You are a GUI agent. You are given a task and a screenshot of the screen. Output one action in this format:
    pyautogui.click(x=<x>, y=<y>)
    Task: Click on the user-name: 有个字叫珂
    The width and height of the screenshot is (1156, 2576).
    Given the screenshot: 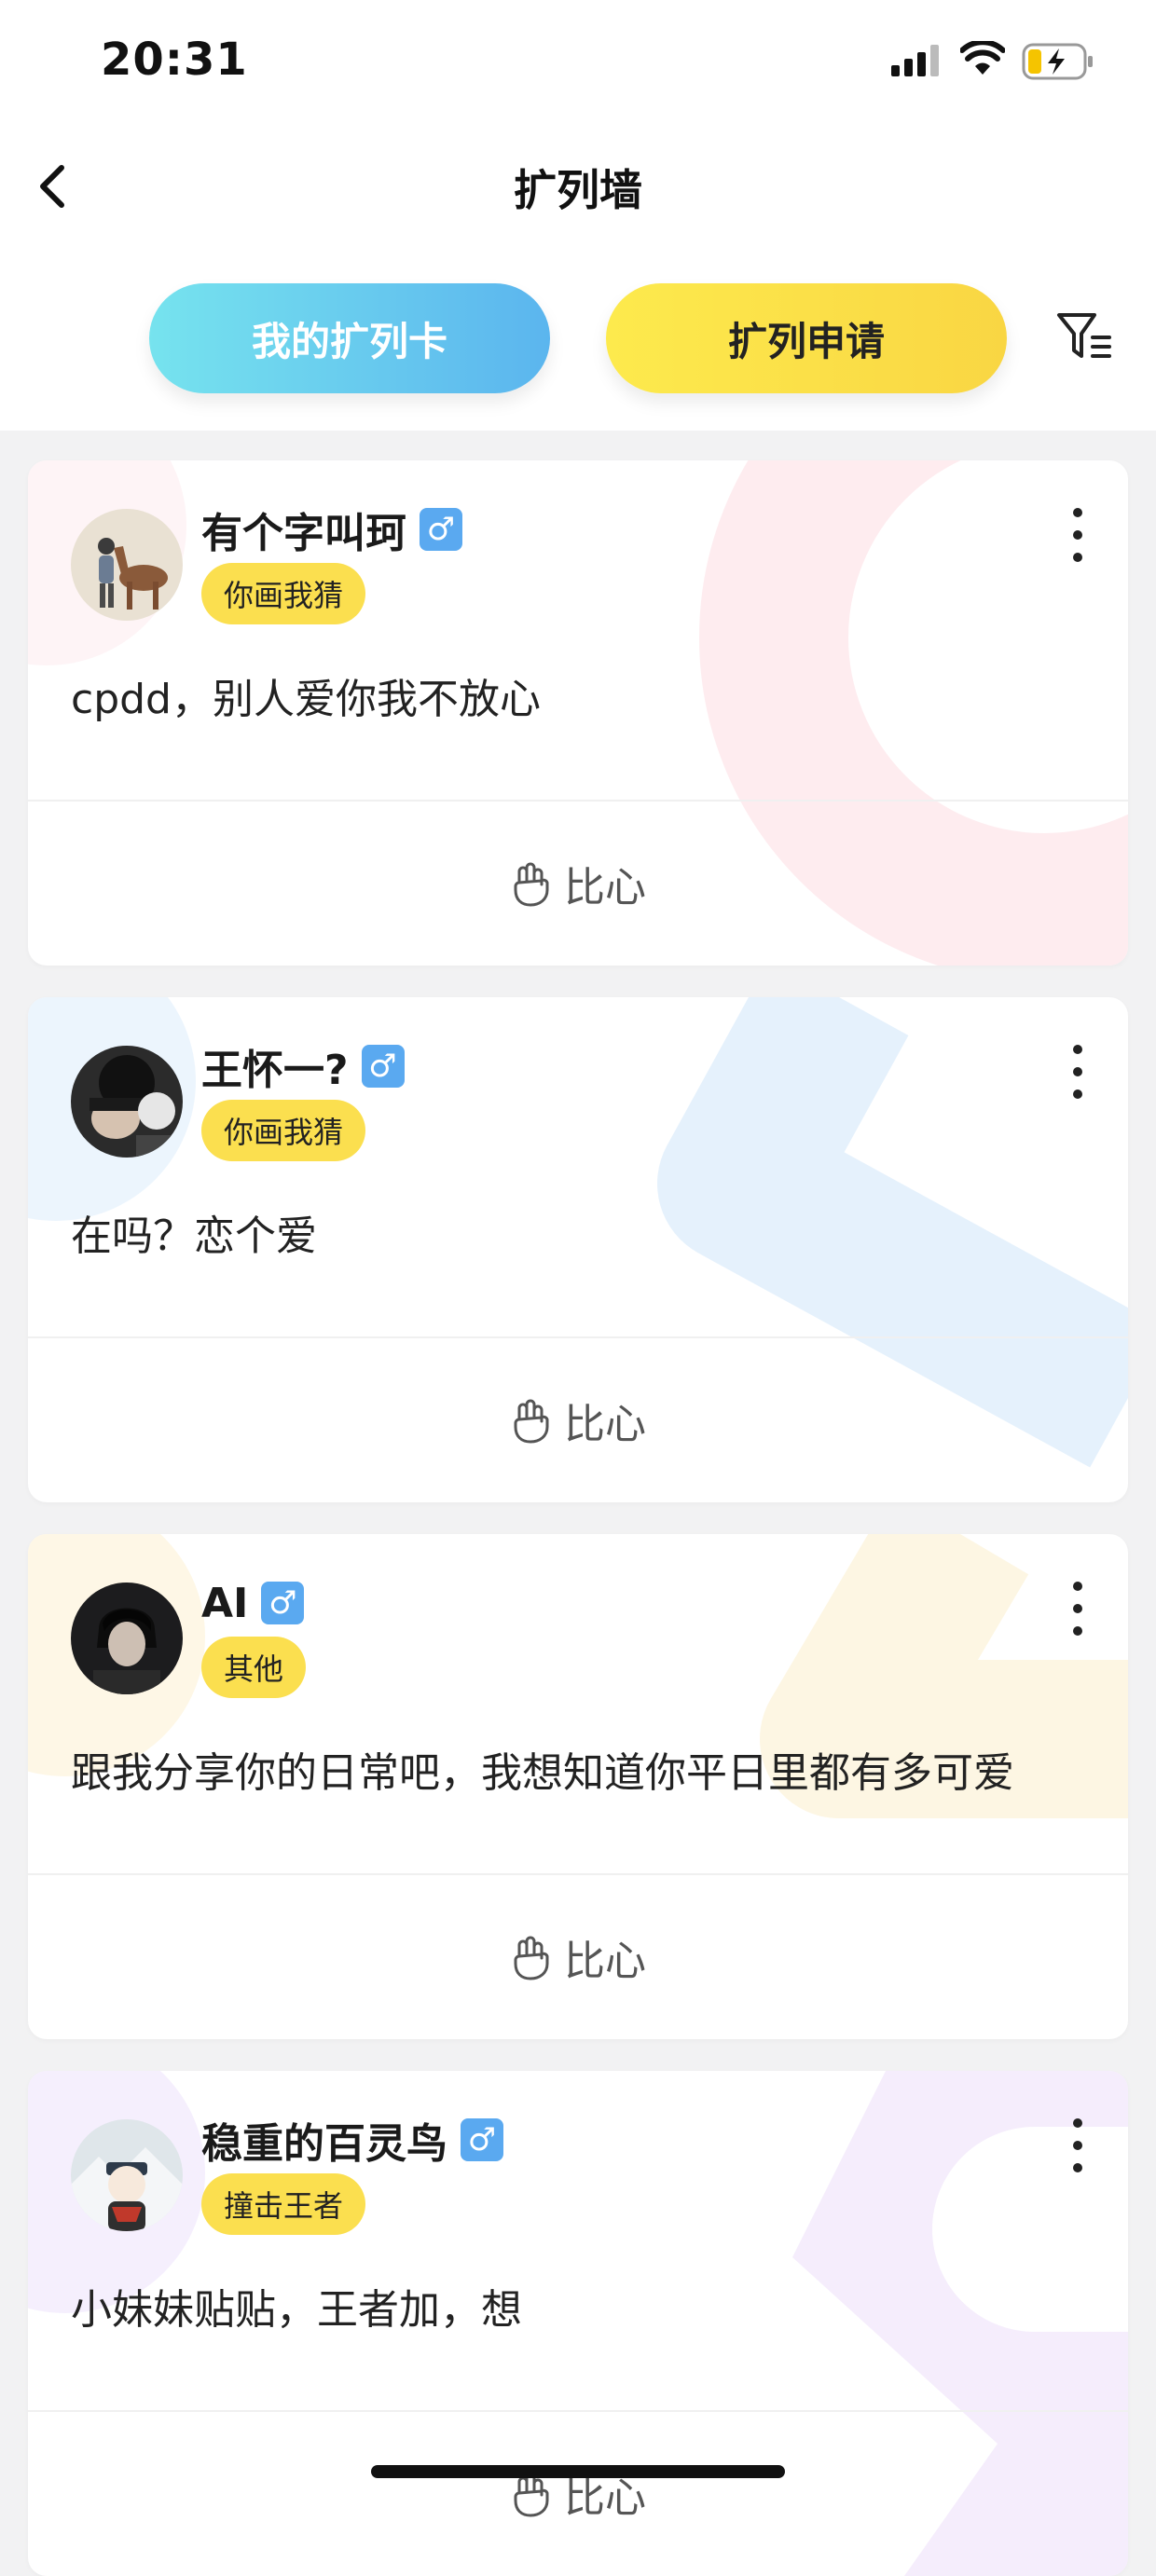 What is the action you would take?
    pyautogui.click(x=303, y=529)
    